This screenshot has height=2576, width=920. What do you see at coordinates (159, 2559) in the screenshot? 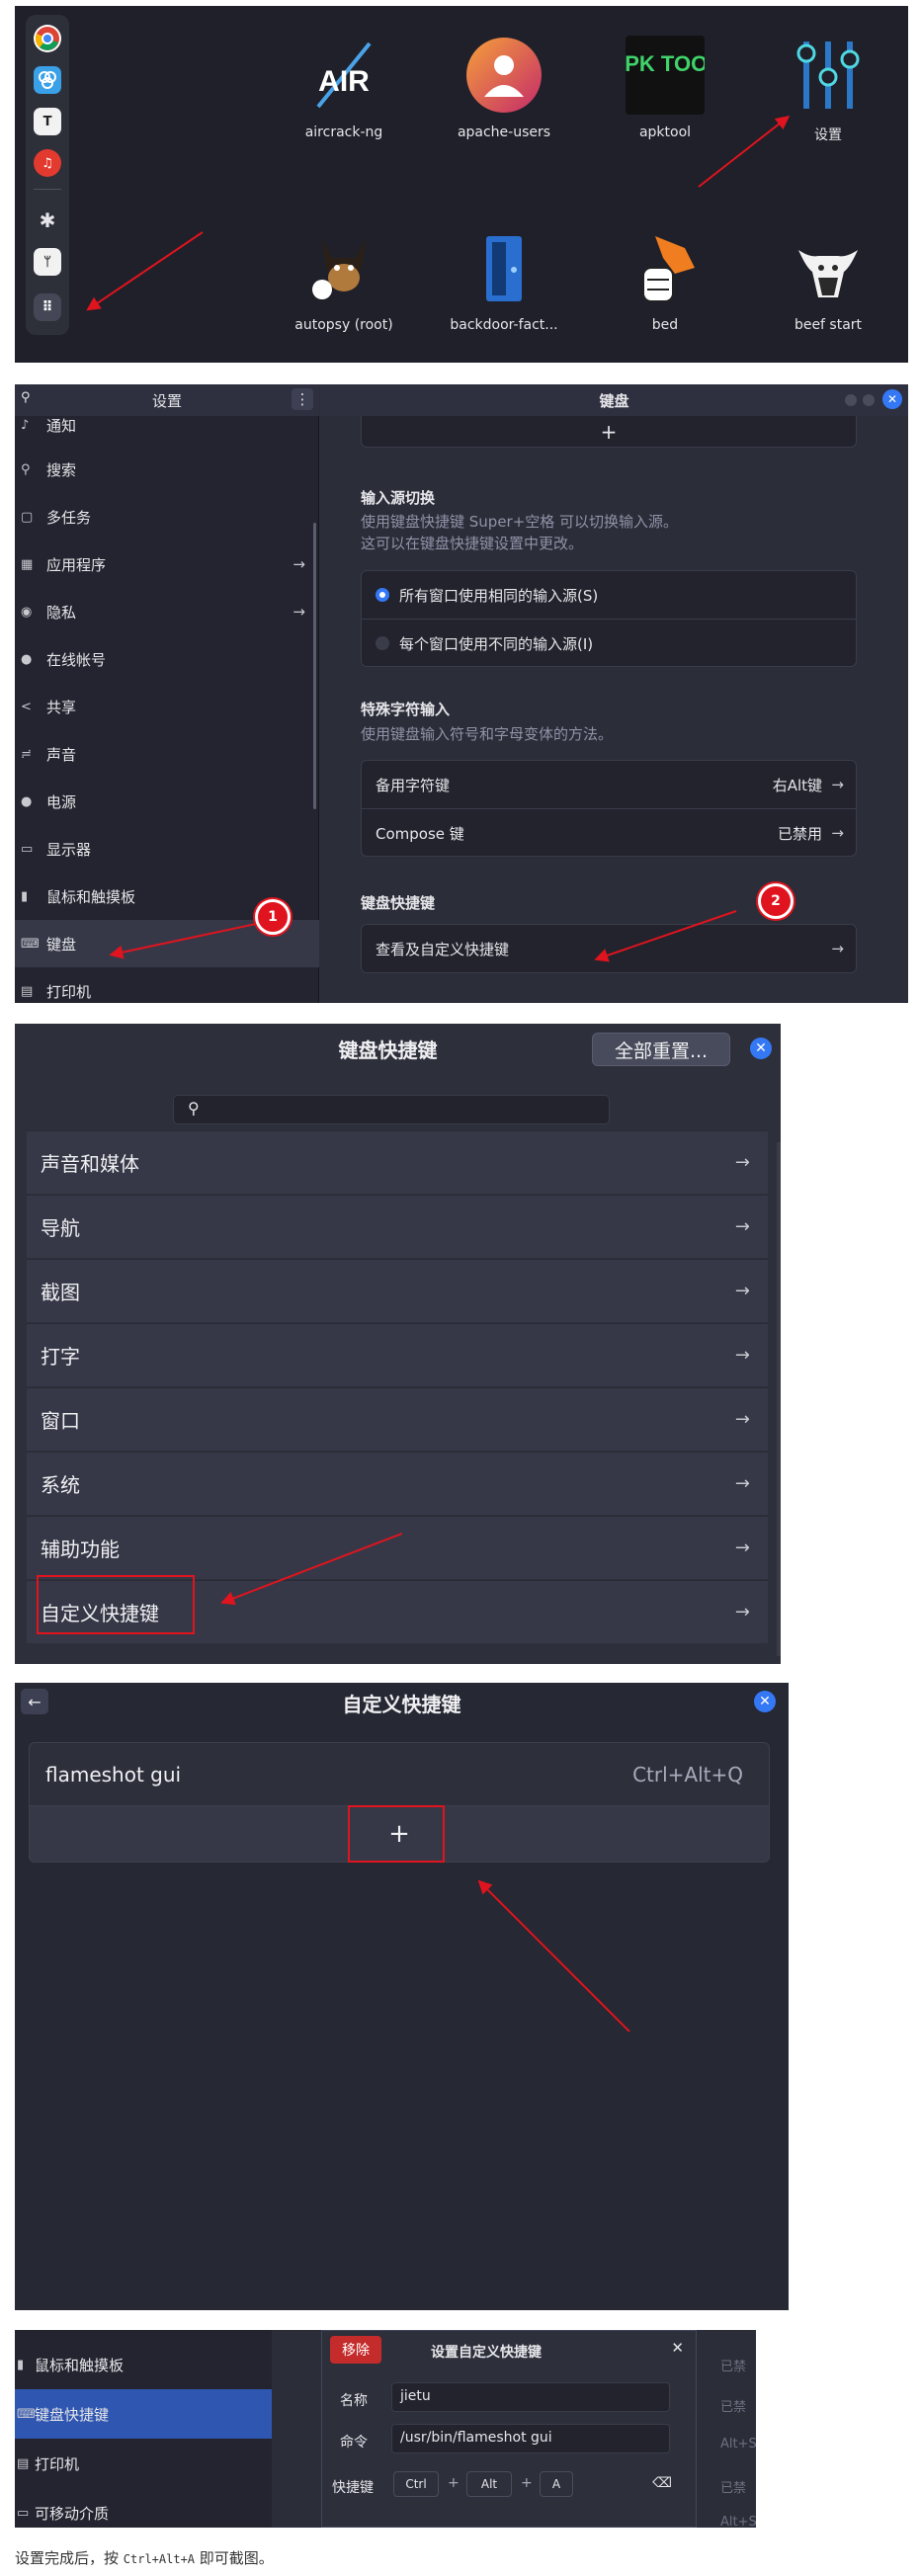
I see `shortcut-code: Ctrl+Alt+A` at bounding box center [159, 2559].